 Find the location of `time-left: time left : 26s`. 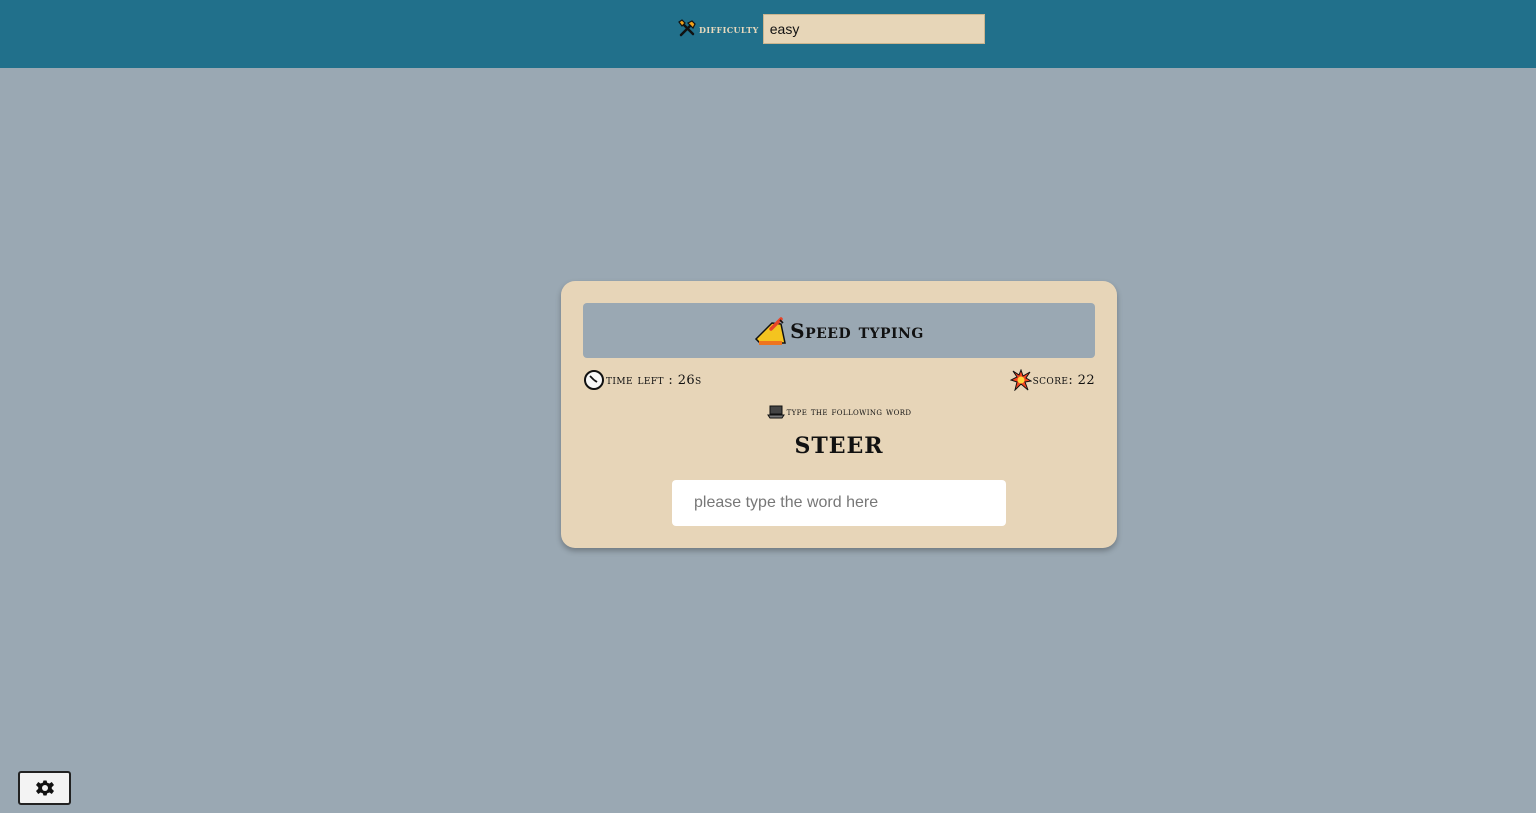

time-left: time left : 26s is located at coordinates (642, 380).